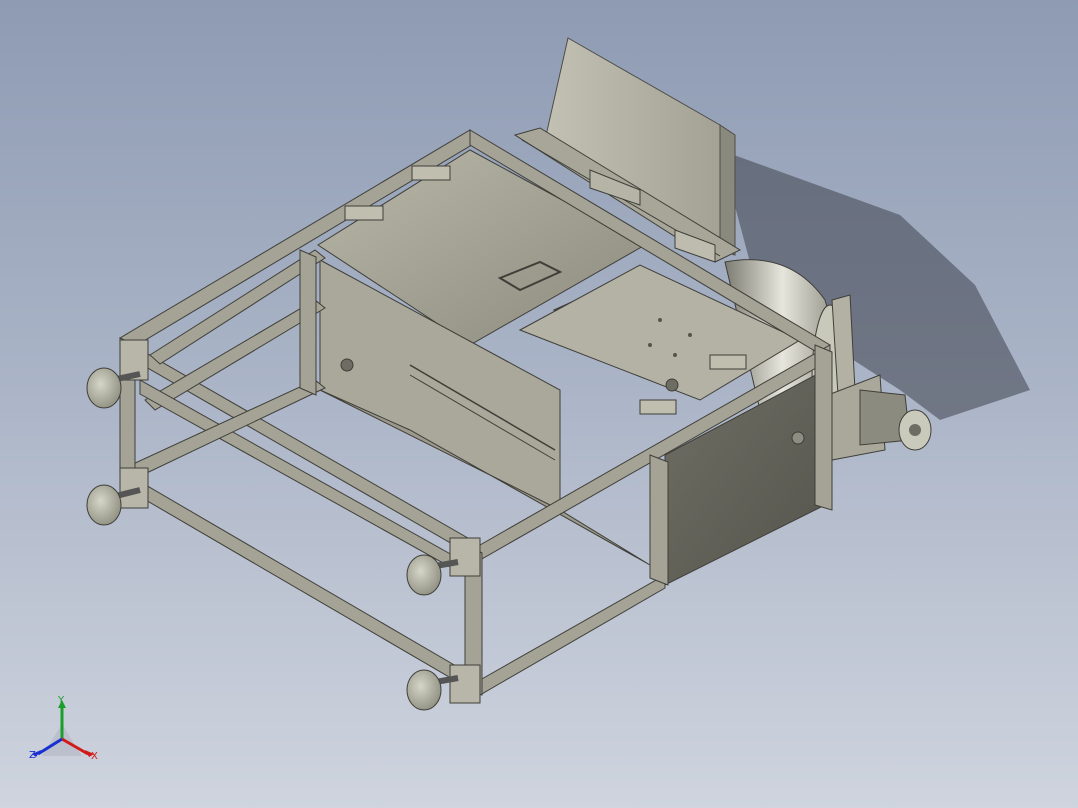 The height and width of the screenshot is (808, 1078). Describe the element at coordinates (63, 728) in the screenshot. I see `triad-graphic` at that location.